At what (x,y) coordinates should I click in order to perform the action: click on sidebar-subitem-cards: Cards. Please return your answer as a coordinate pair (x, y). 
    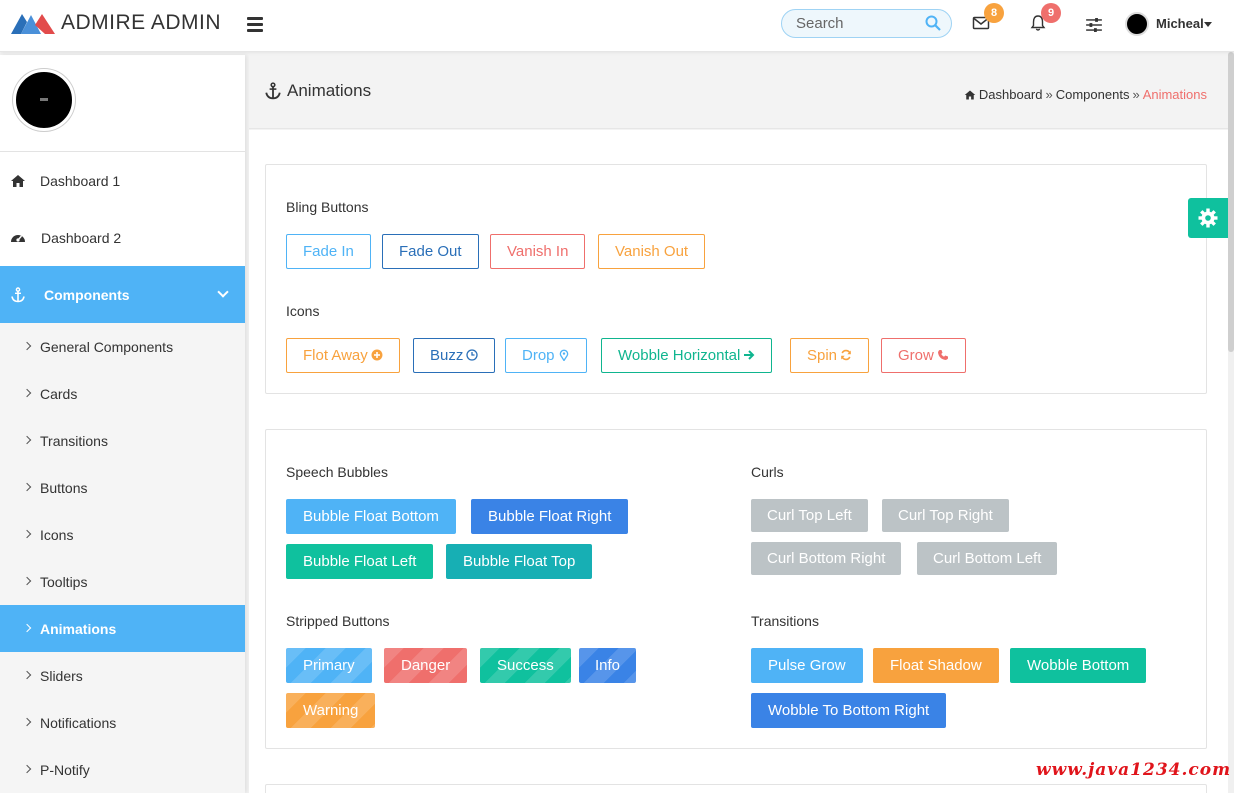
    Looking at the image, I should click on (122, 393).